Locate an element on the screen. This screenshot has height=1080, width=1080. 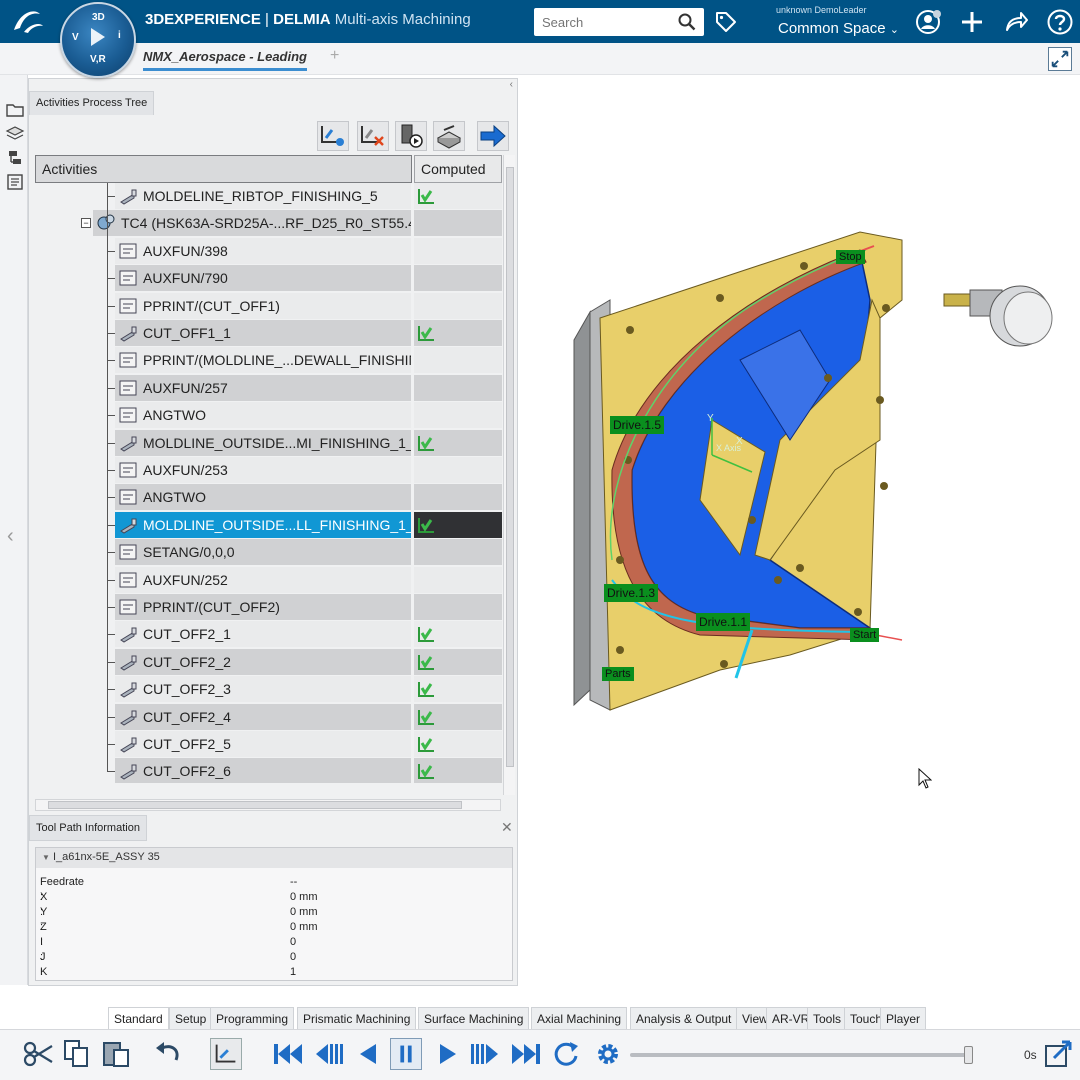
tree-row: MOLDLINE_OUTSIDE...LL_FINISHING_1_5X is located at coordinates (268, 524).